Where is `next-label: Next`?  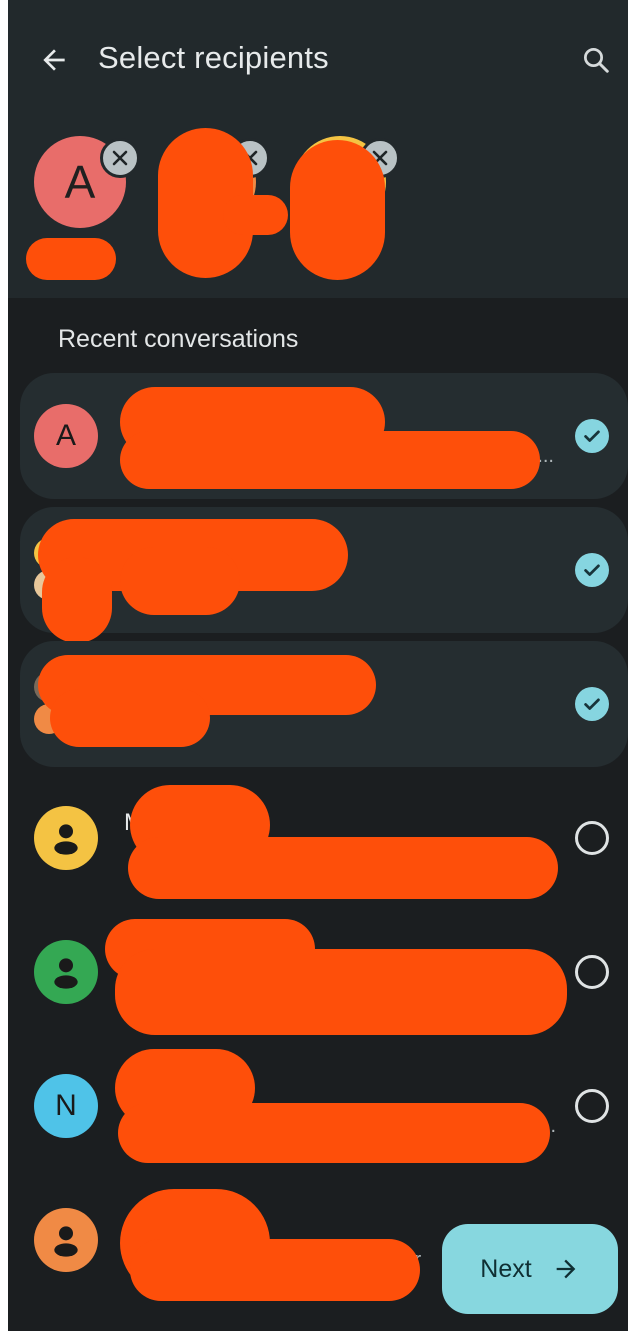
next-label: Next is located at coordinates (506, 1268).